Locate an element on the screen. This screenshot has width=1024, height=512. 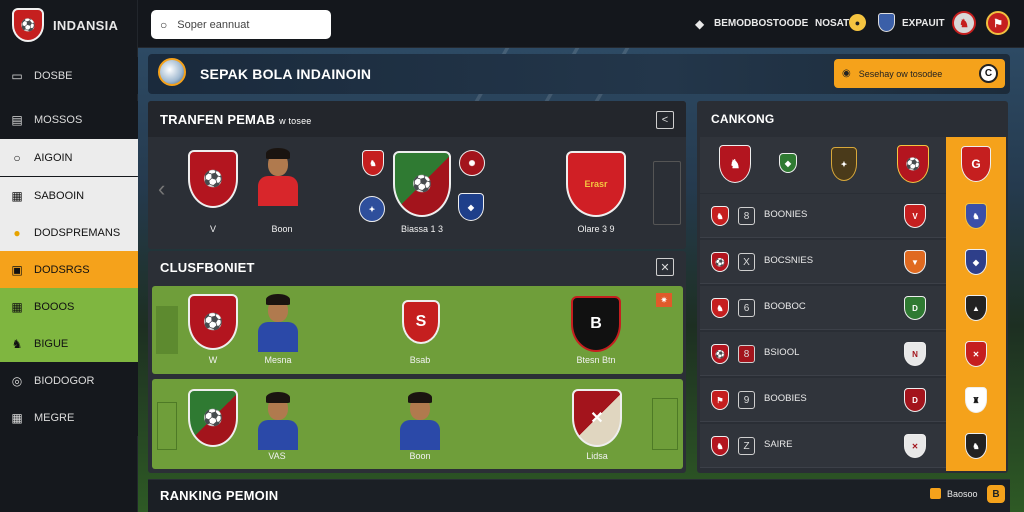
bottom-button-label: Baosoo is located at coordinates (962, 494).